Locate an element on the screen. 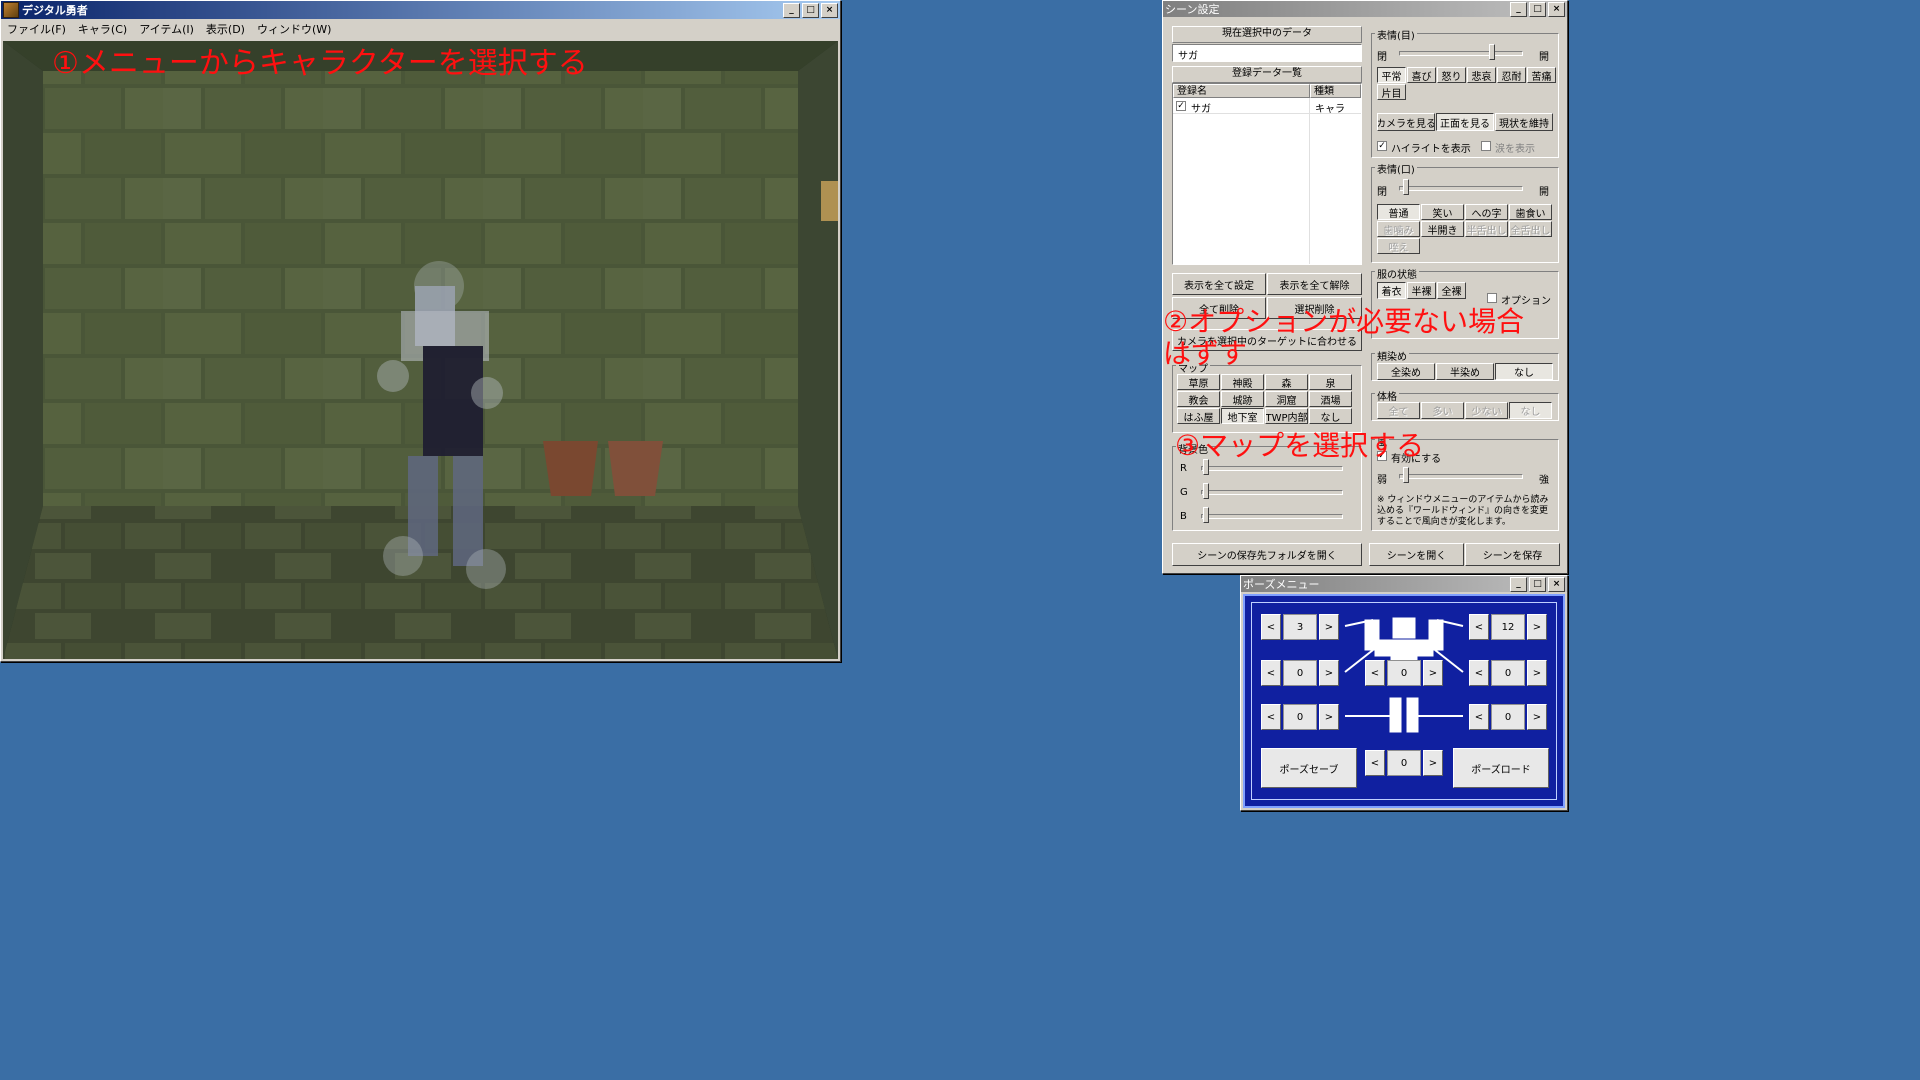 Image resolution: width=1920 pixels, height=1080 pixels. clothes-dressed-button: 着衣 is located at coordinates (1391, 290).